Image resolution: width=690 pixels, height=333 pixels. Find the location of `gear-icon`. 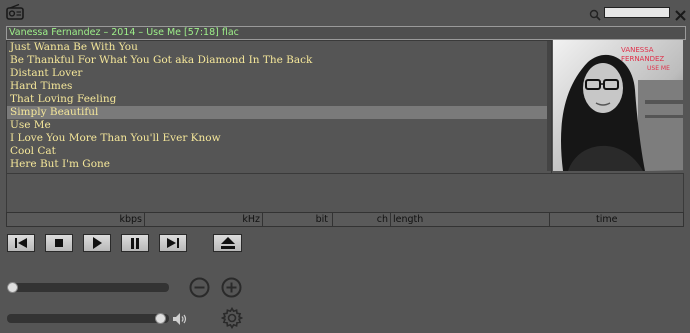

gear-icon is located at coordinates (232, 318).